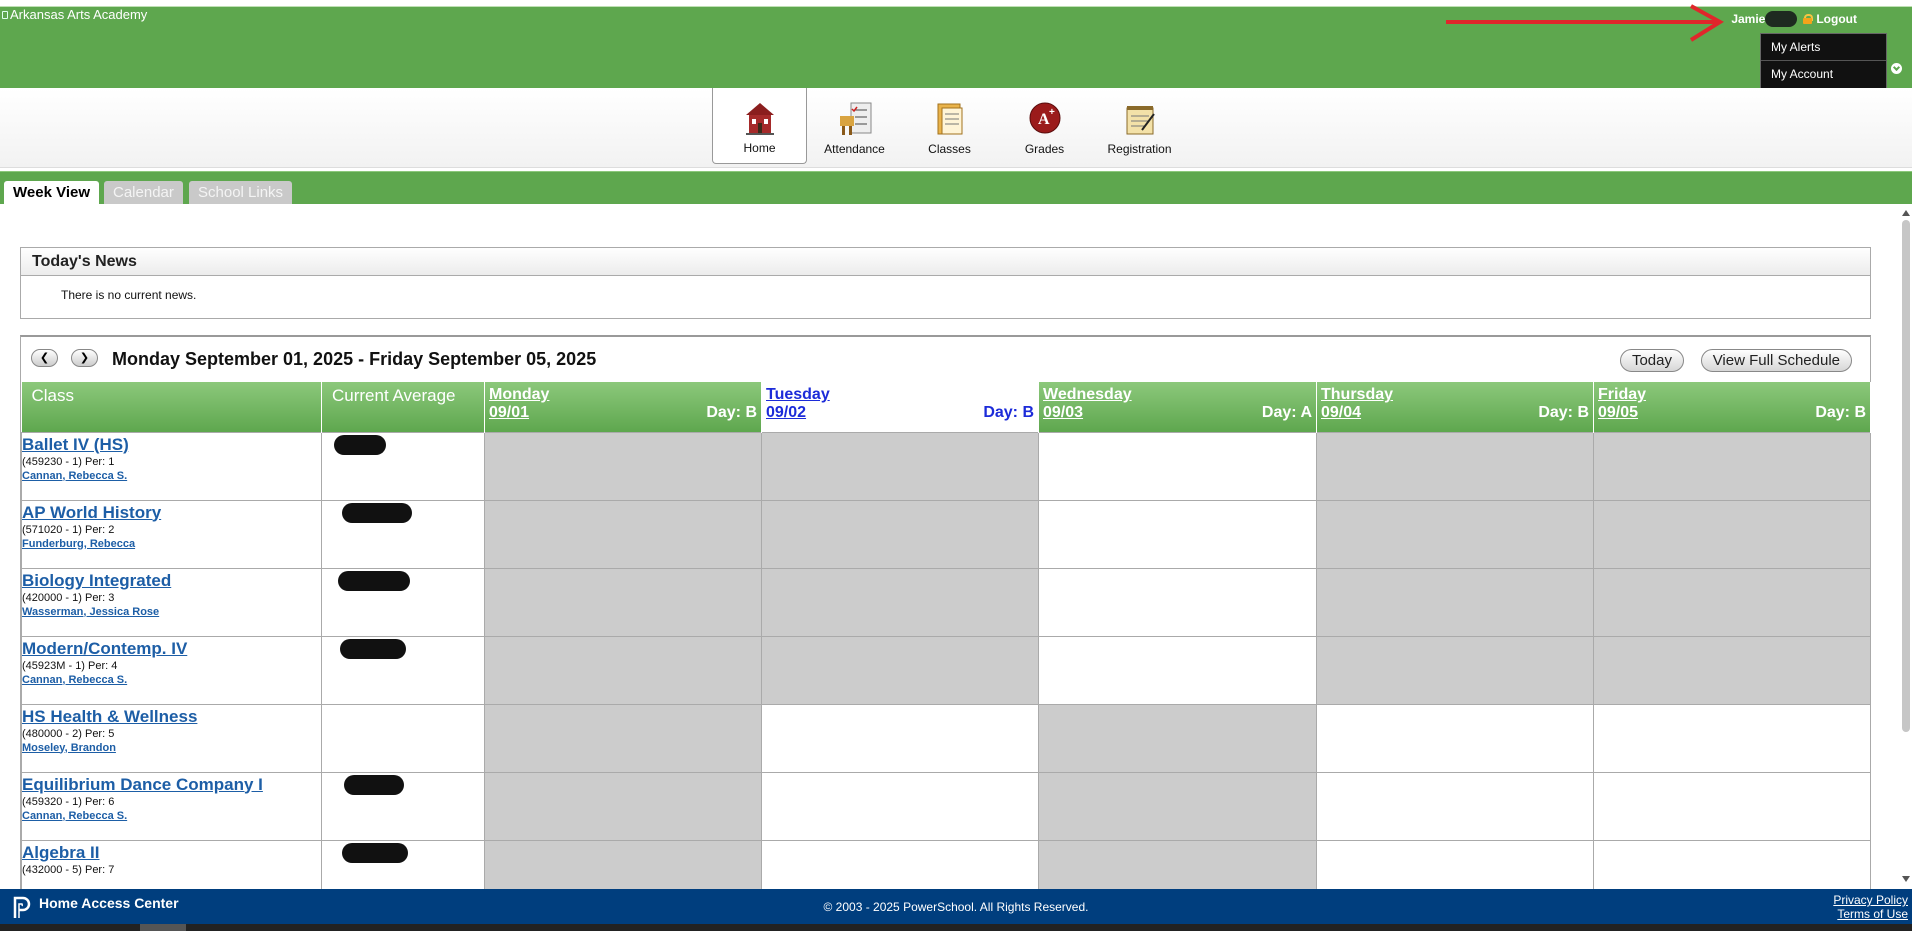 The height and width of the screenshot is (931, 1912). I want to click on day-date-link: 09/01, so click(509, 413).